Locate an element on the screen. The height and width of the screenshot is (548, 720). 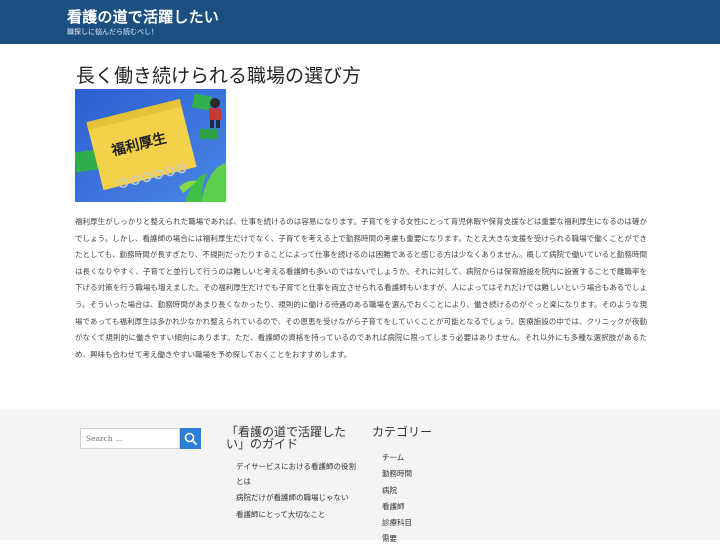
featured-image: 福利厚生 is located at coordinates (150, 145).